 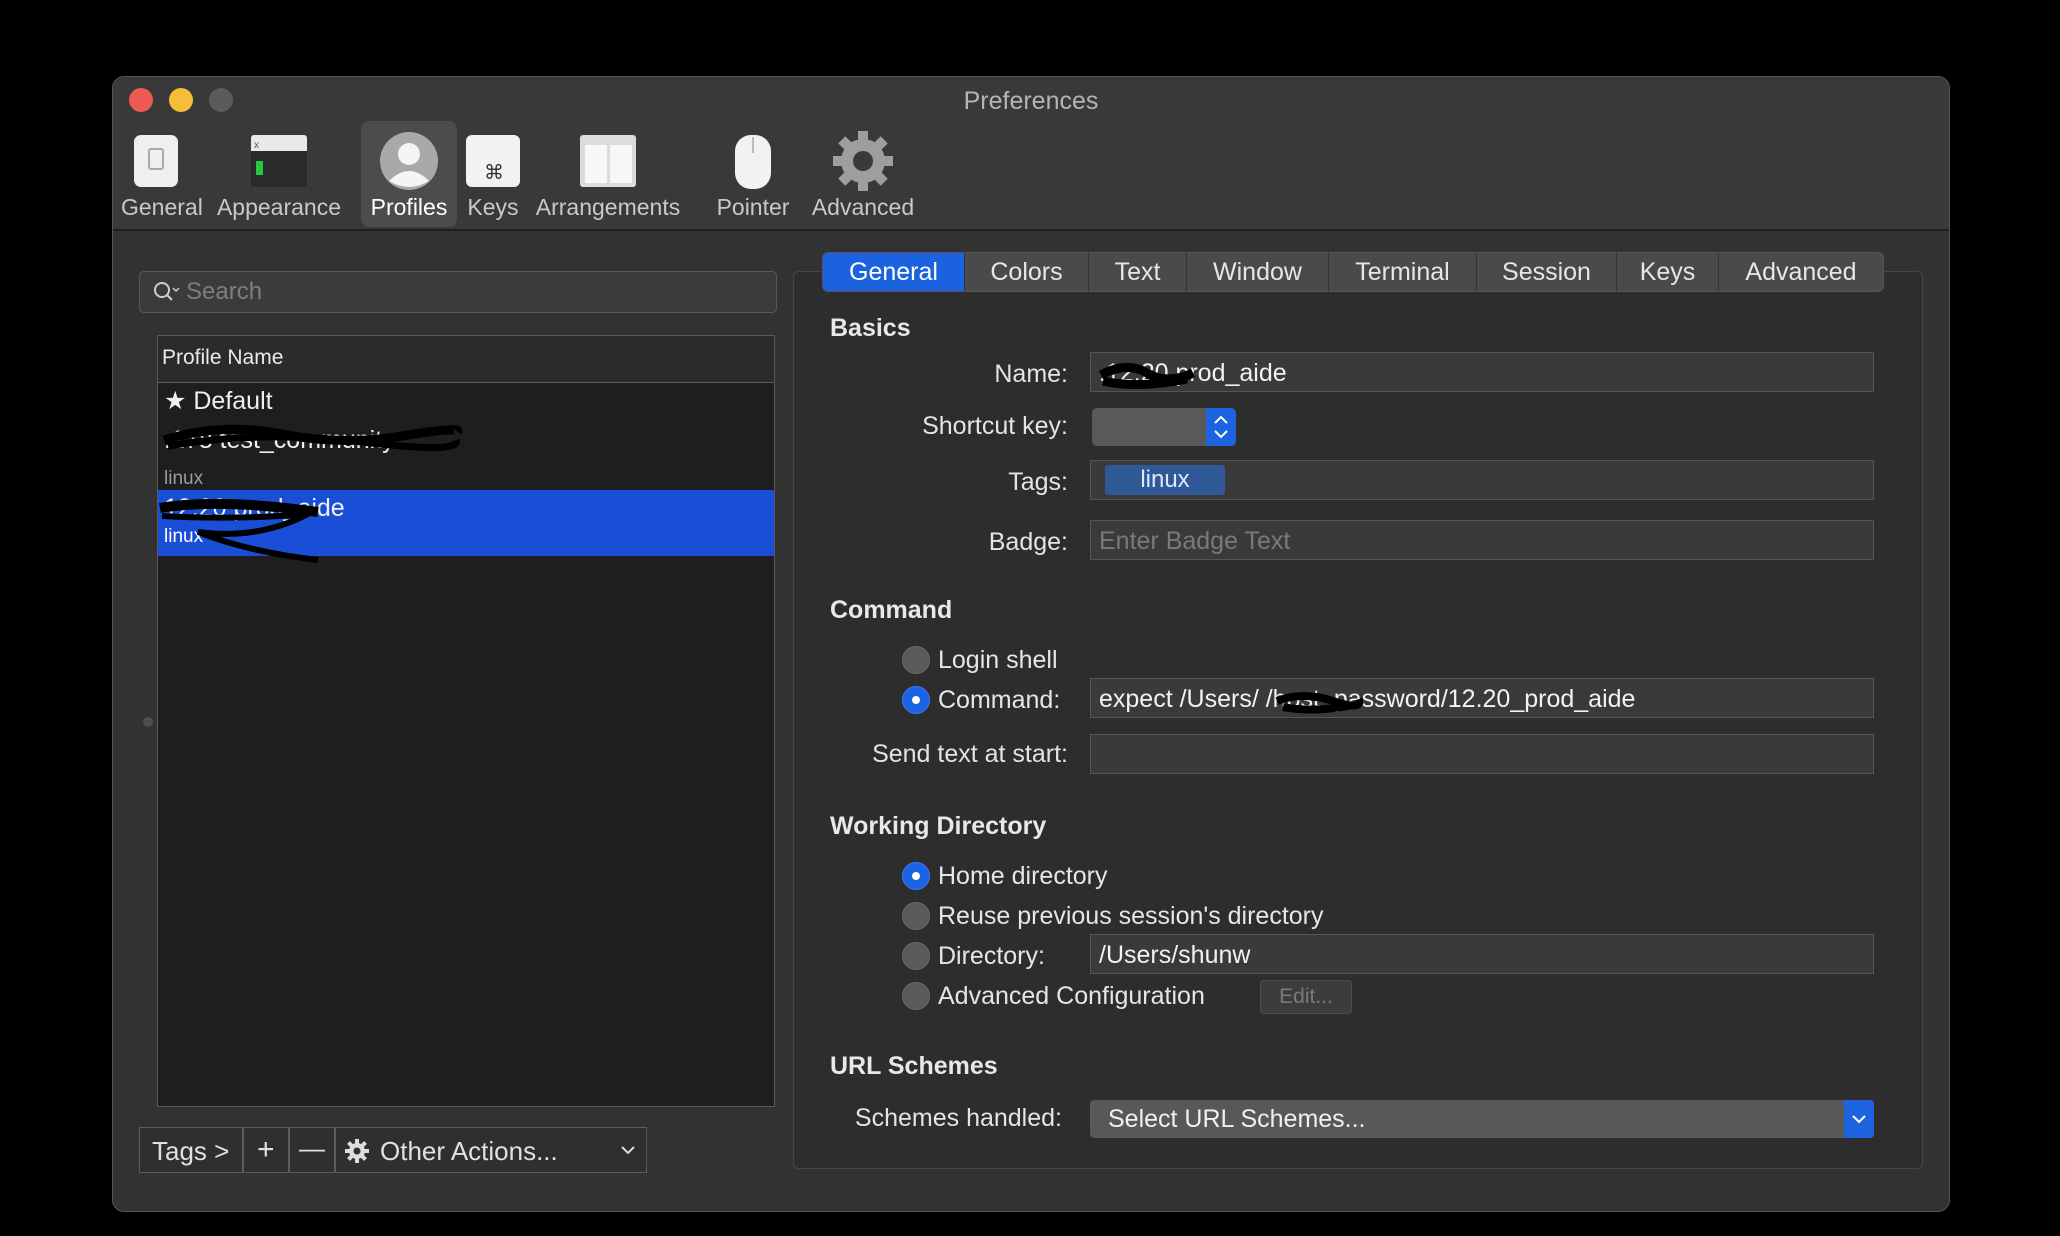 I want to click on profile-search-field, so click(x=458, y=292).